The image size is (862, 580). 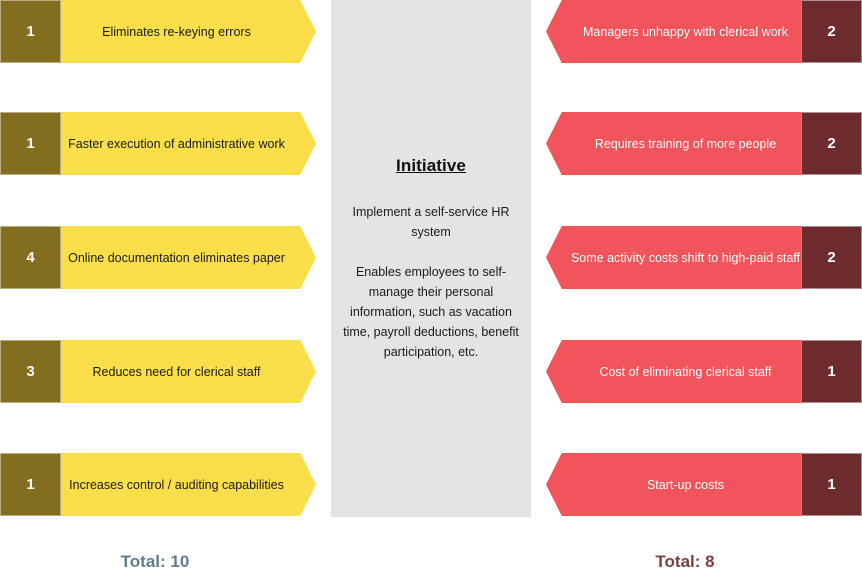 I want to click on pro-row: Eliminates re-keying errors 1, so click(x=158, y=31).